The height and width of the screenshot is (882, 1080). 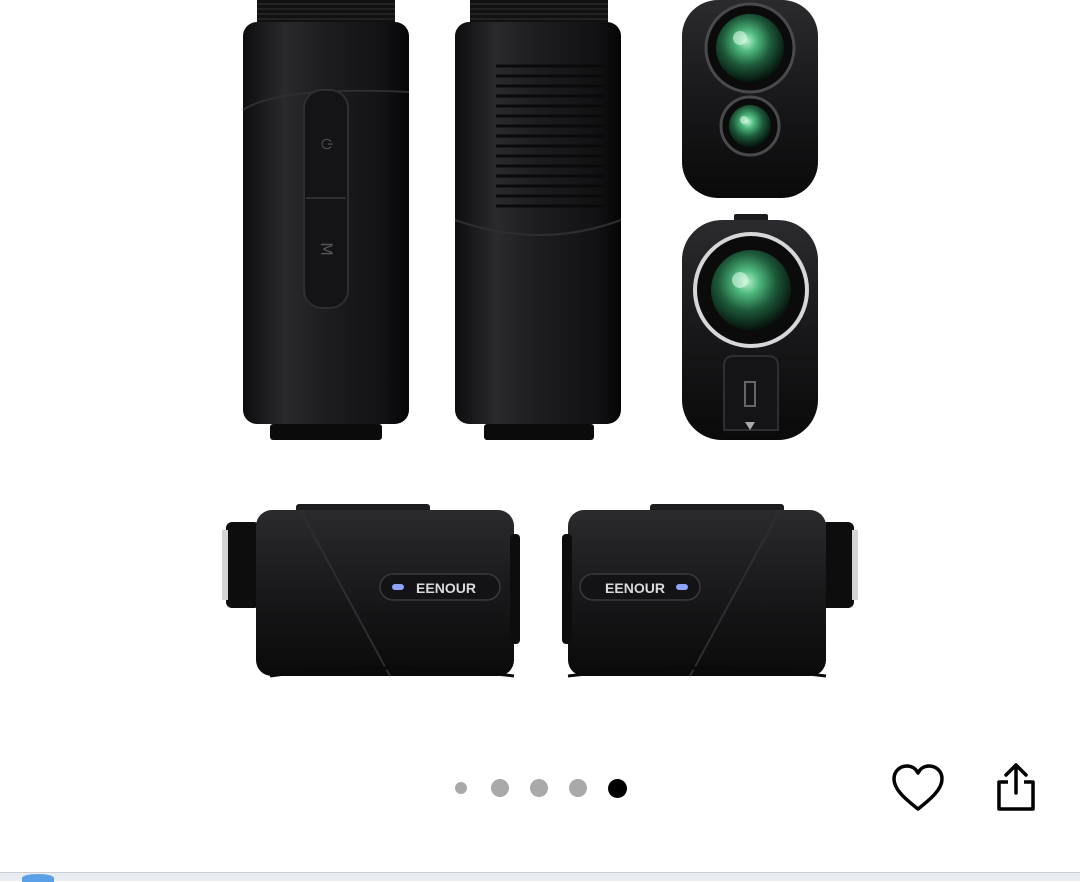 I want to click on rangefinder-side-view: ⏻ M, so click(x=326, y=220).